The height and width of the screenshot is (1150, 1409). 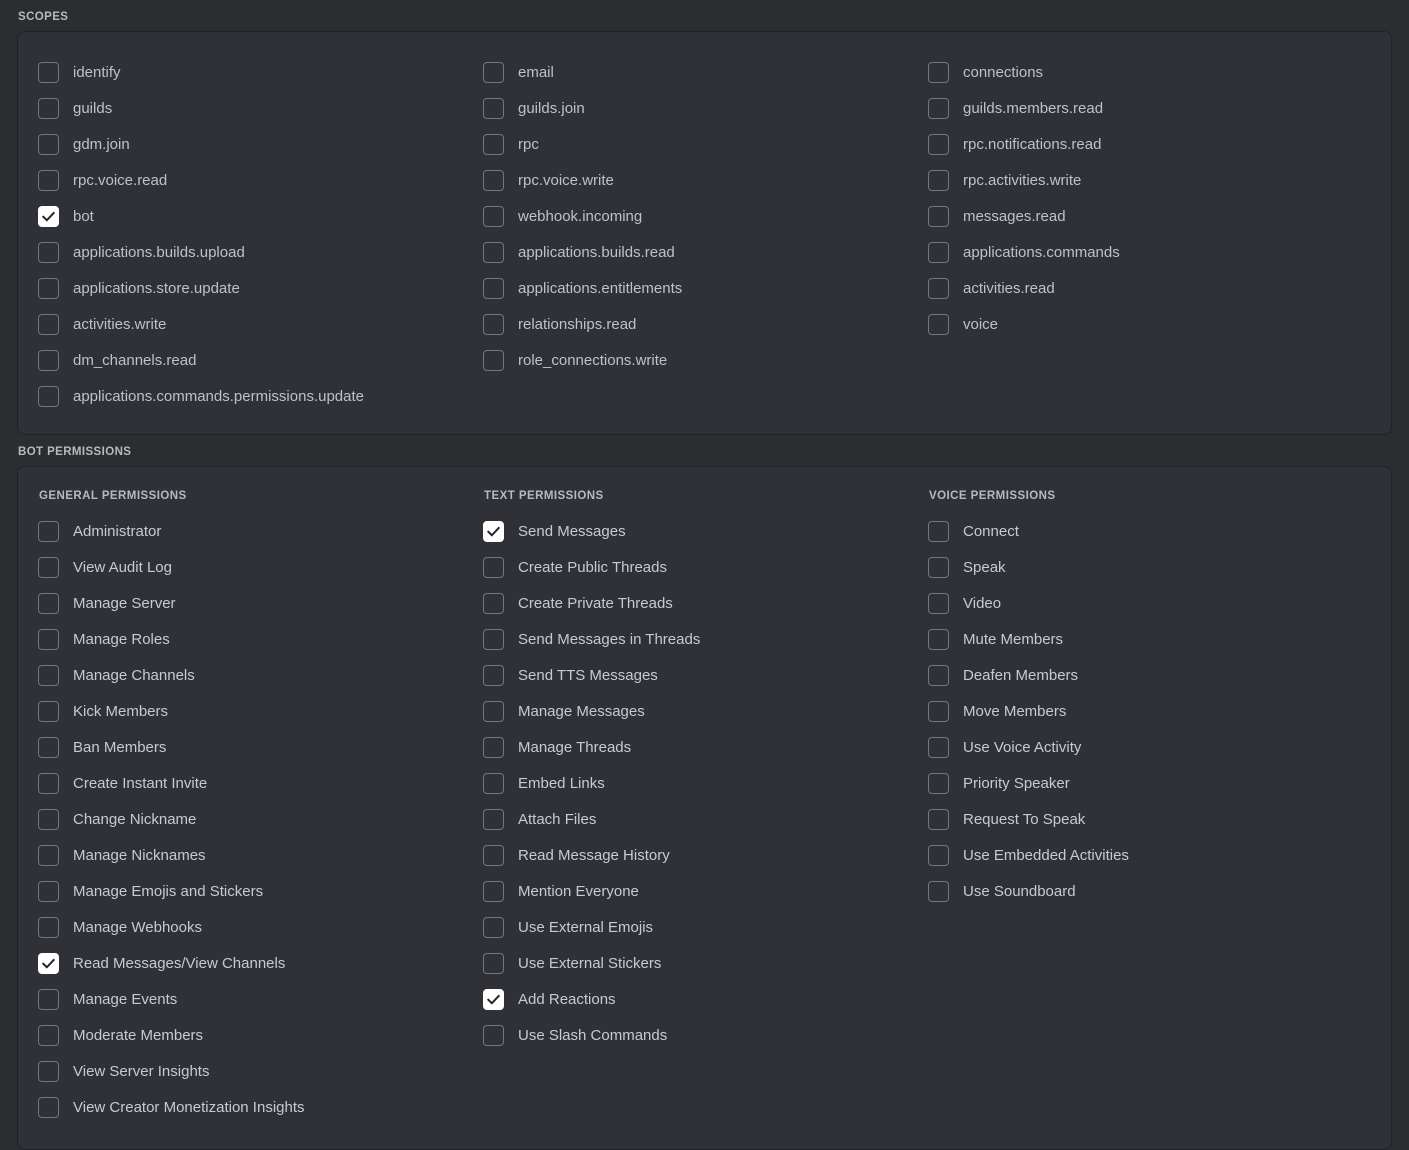 I want to click on scope-checkbox-row: voice, so click(x=1149, y=324).